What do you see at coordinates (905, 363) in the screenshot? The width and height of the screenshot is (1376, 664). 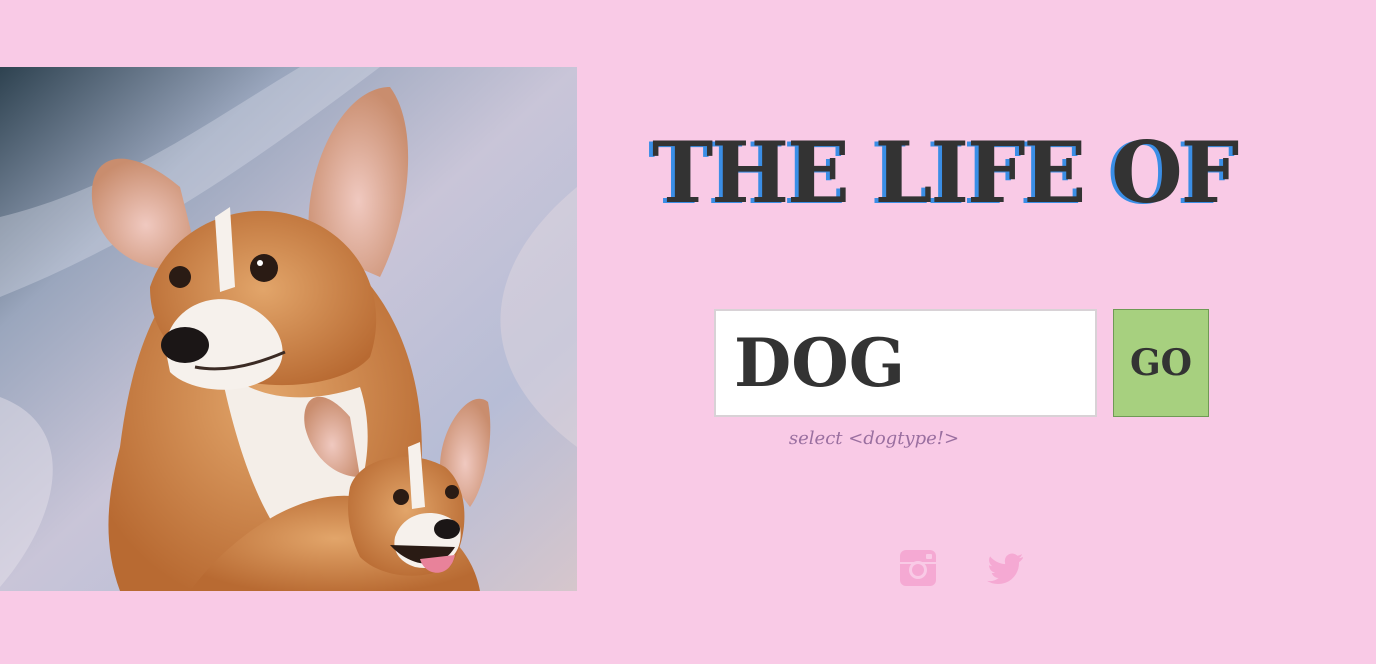 I see `breed-search-input` at bounding box center [905, 363].